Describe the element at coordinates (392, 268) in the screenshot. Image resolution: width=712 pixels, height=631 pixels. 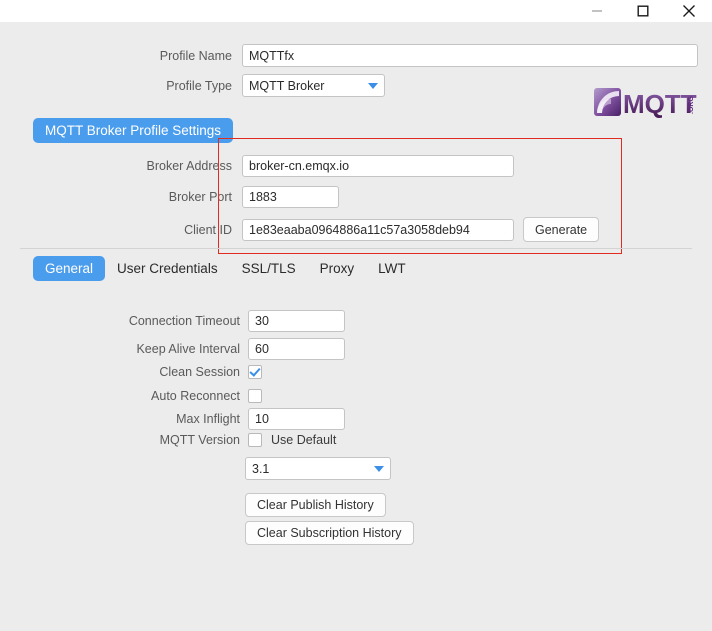
I see `tab-lwt: LWT` at that location.